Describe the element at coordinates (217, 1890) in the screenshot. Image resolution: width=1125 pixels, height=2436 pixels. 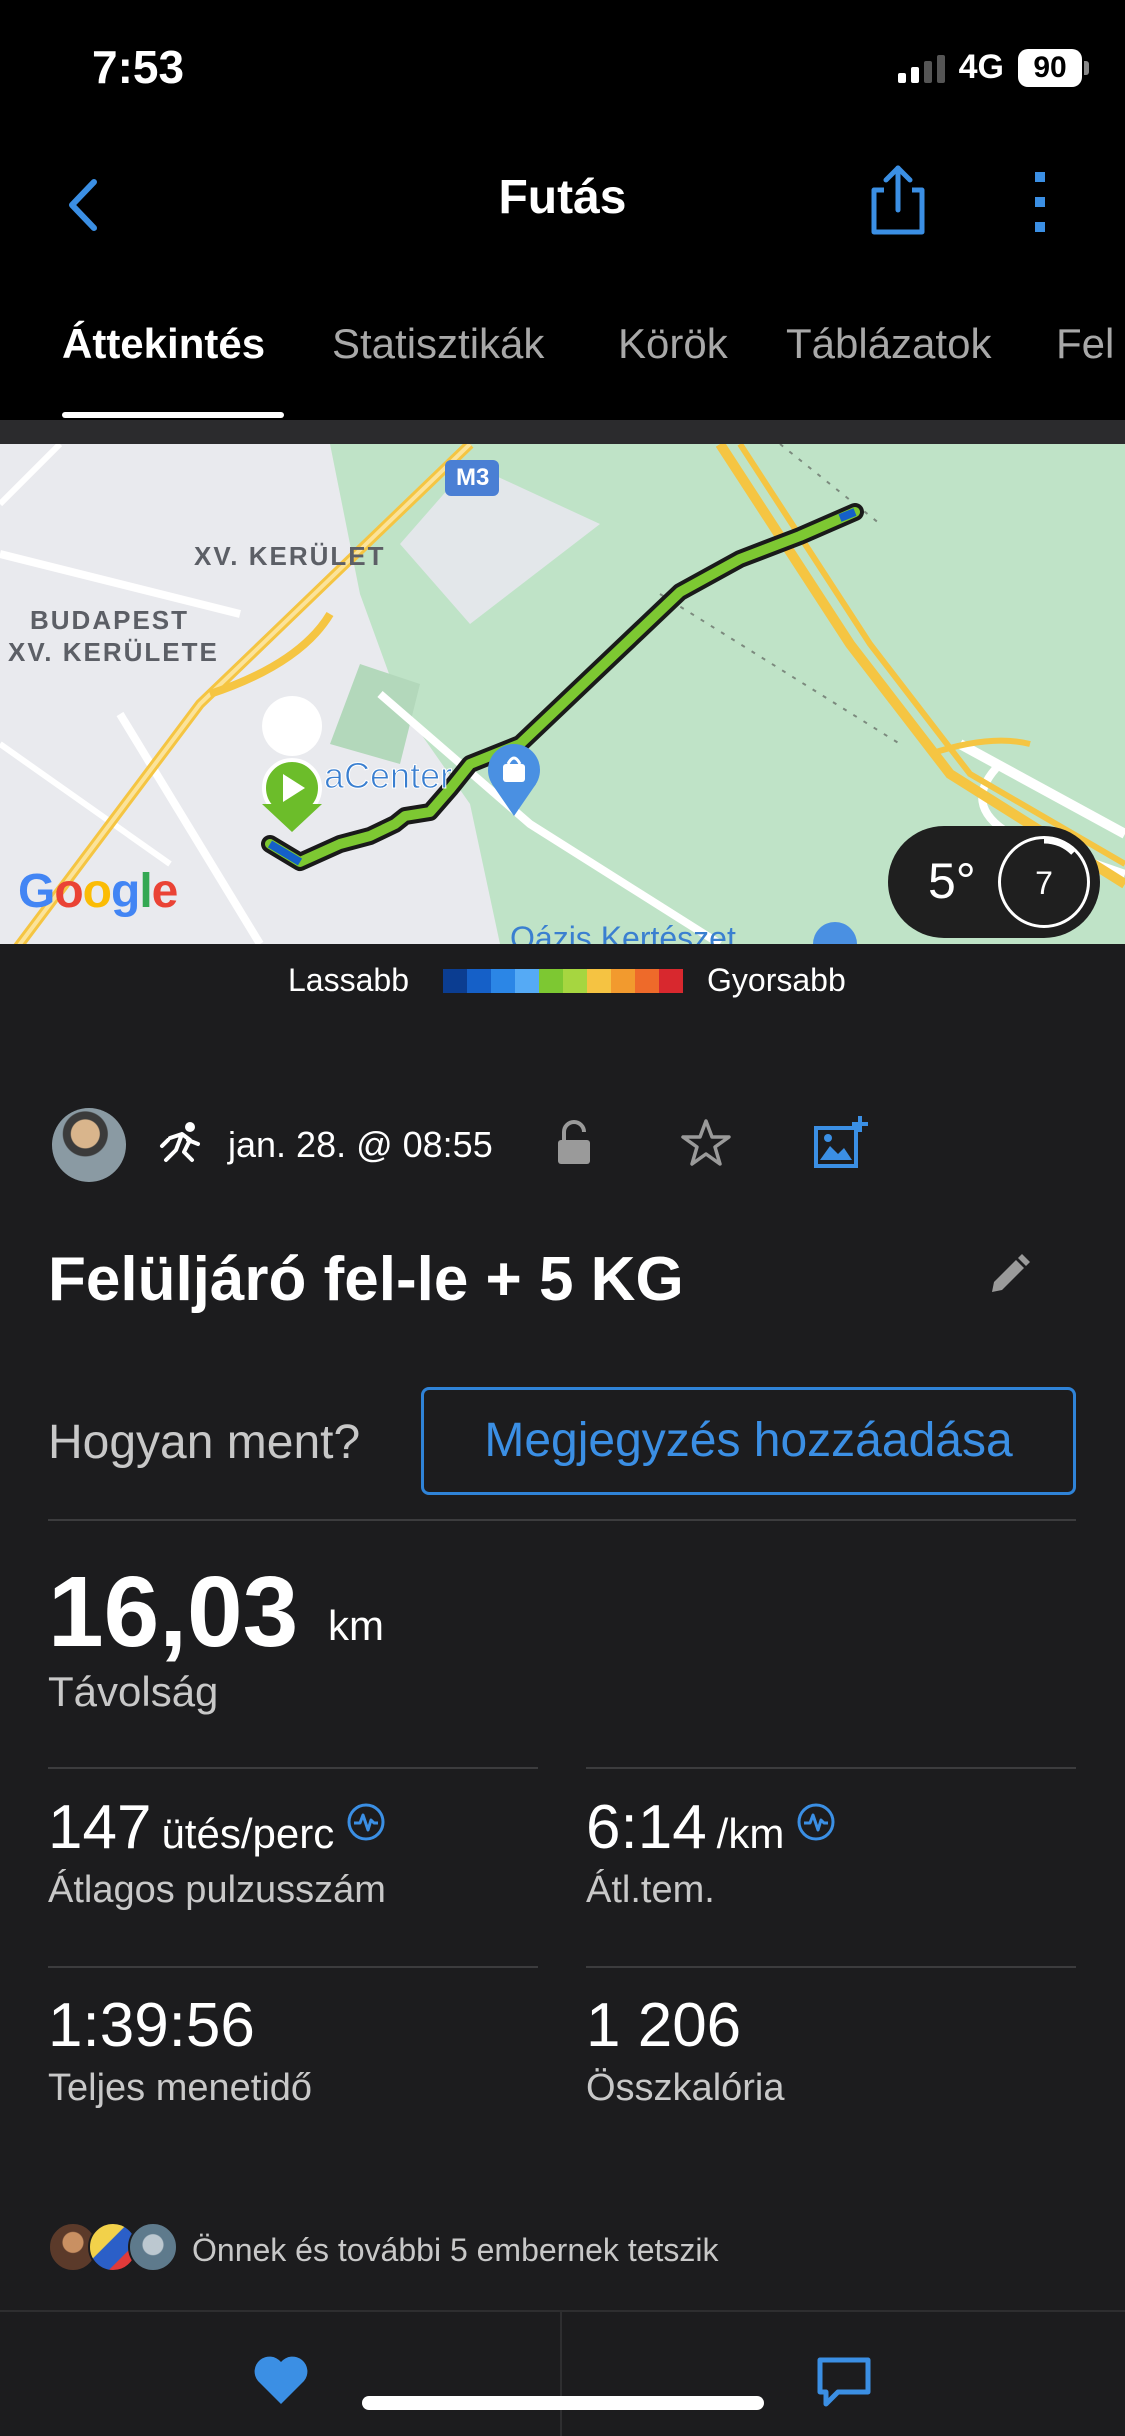
I see `heart-rate-label: Átlagos pulzusszám` at that location.